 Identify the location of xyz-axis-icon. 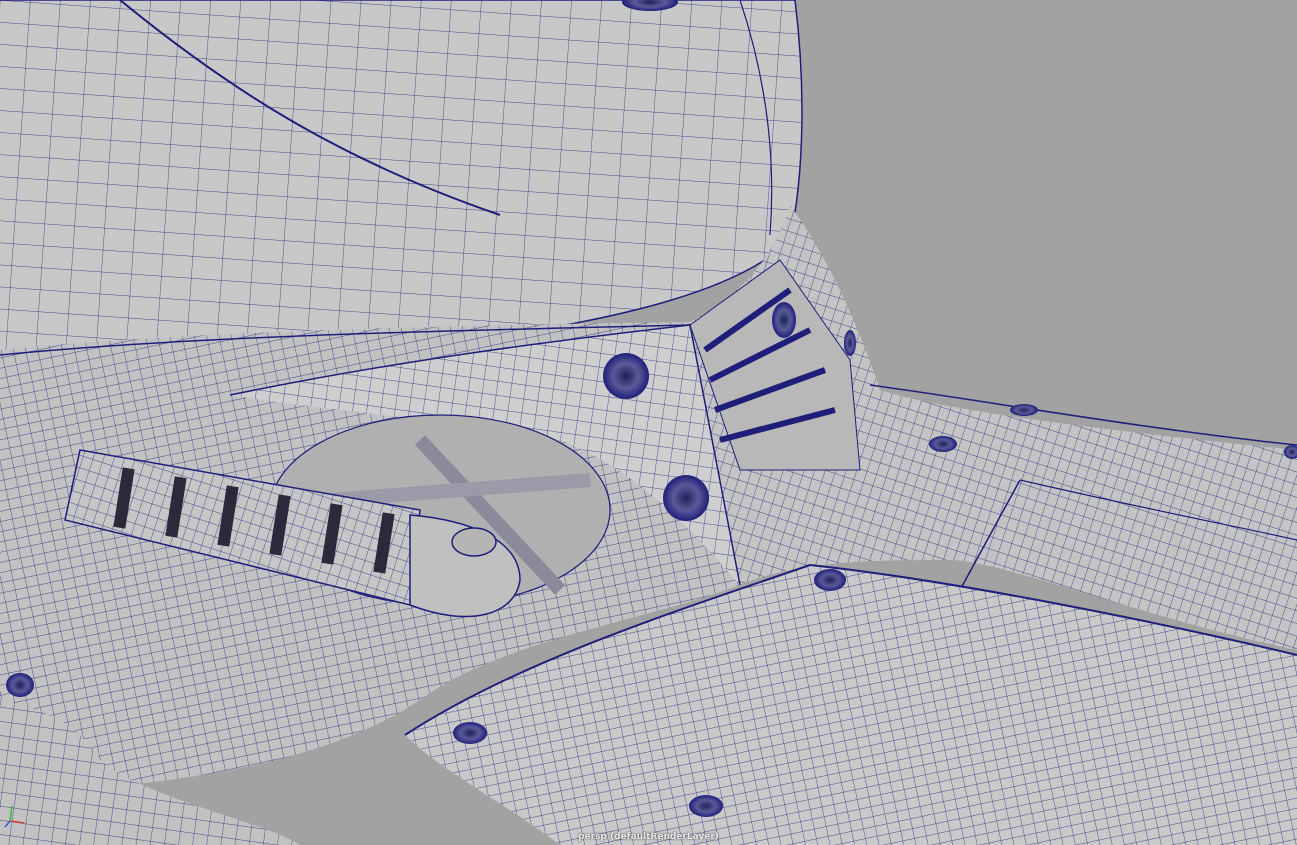
(14, 816).